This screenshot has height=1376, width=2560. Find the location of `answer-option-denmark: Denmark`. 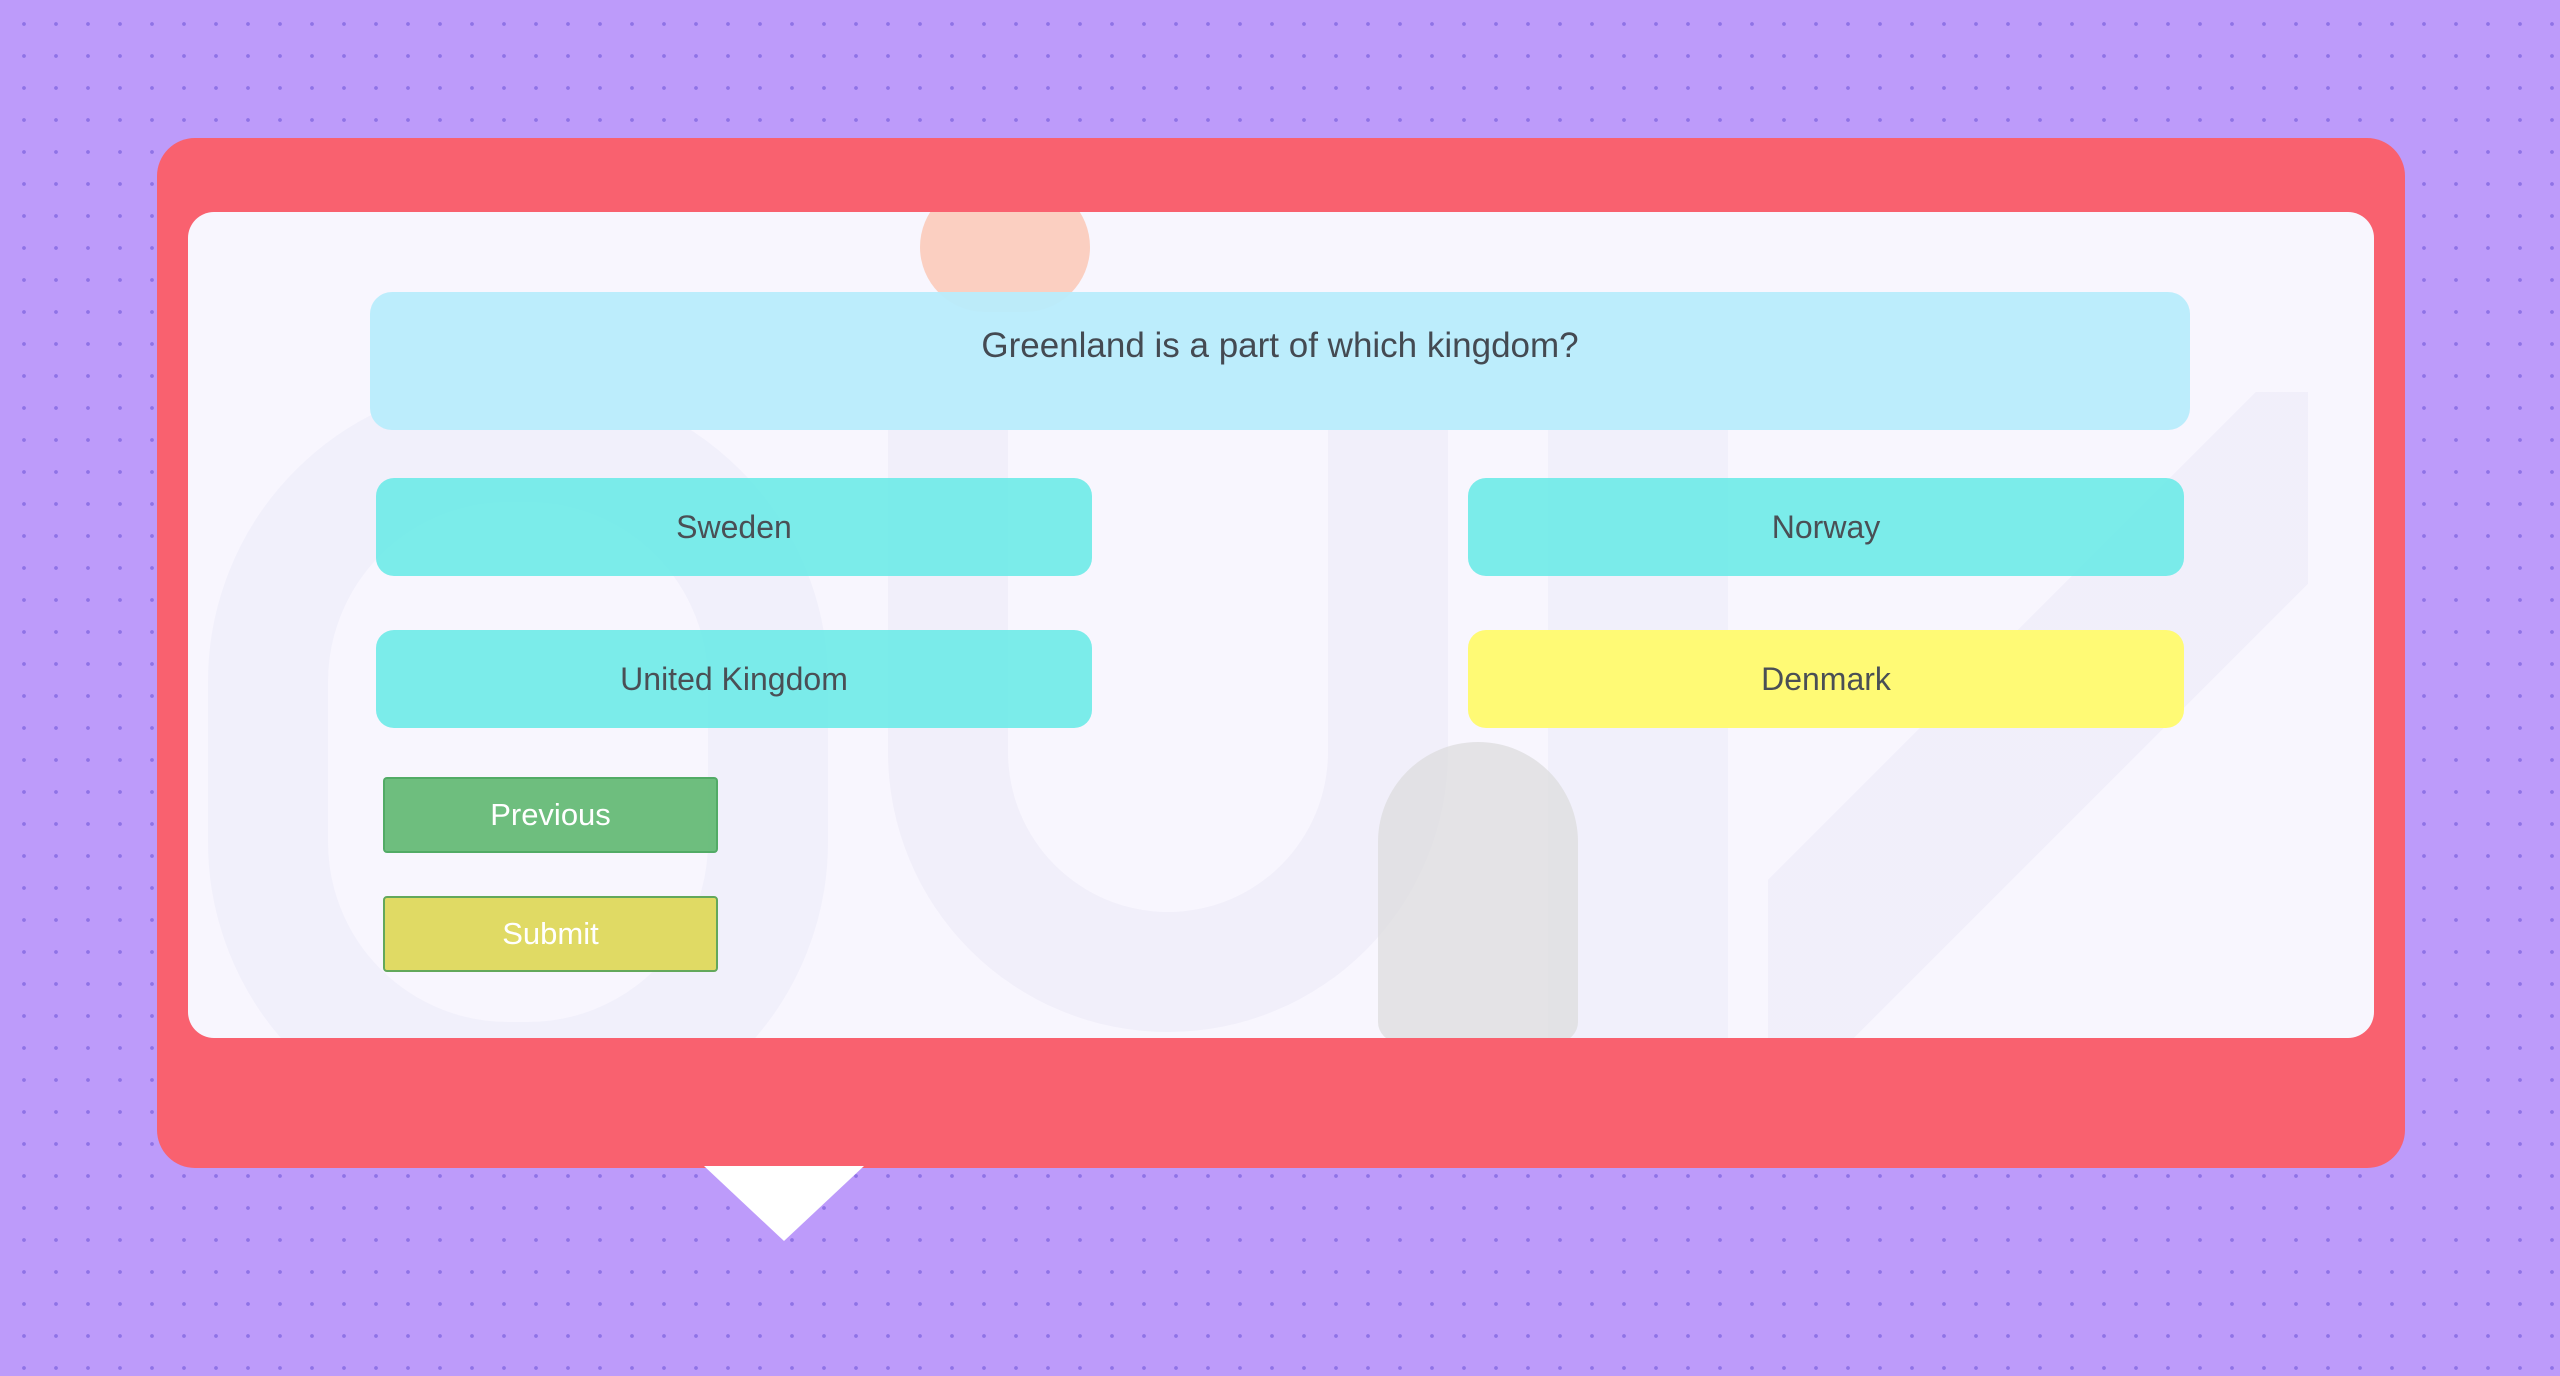

answer-option-denmark: Denmark is located at coordinates (1826, 679).